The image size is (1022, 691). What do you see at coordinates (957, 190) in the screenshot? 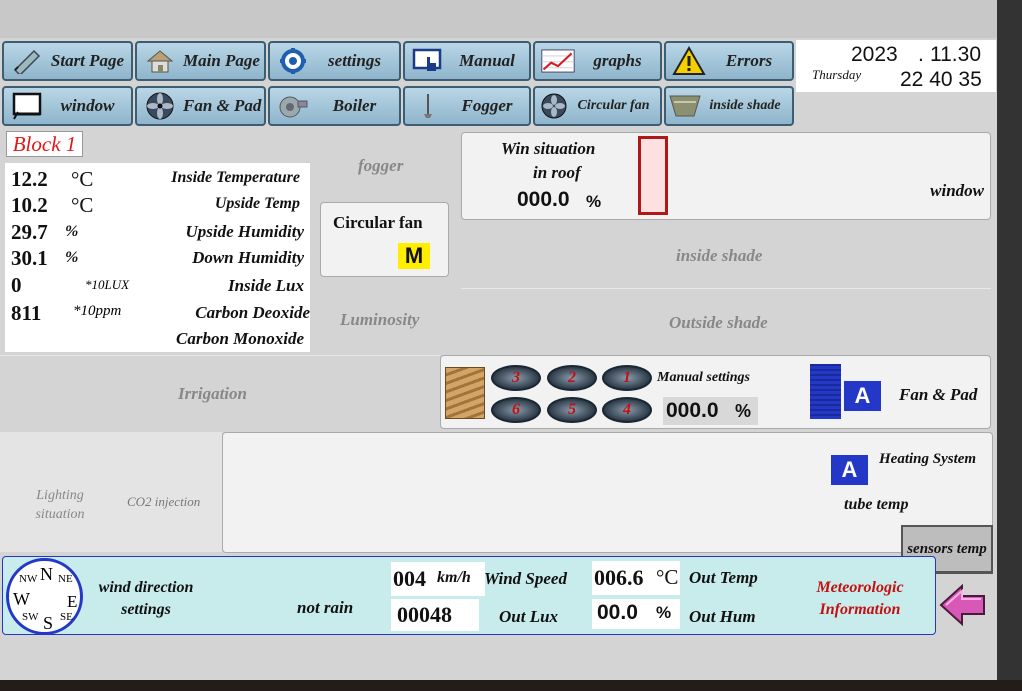
I see `window-label: window` at bounding box center [957, 190].